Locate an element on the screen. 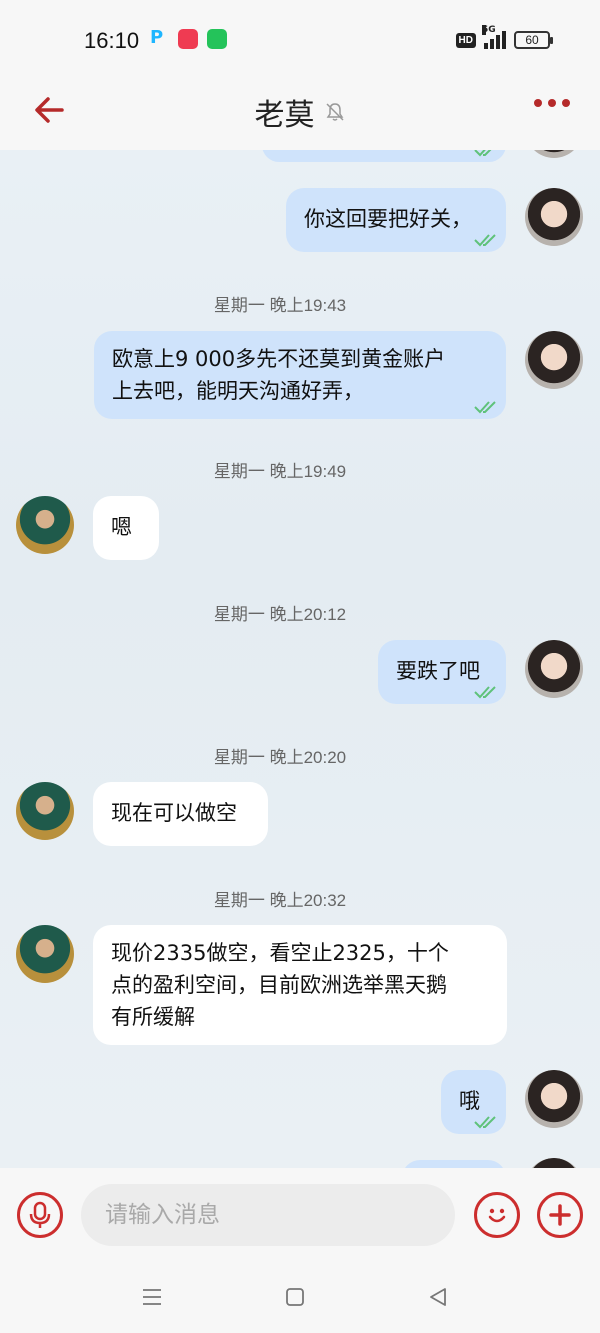 The height and width of the screenshot is (1333, 600). timestamp: 星期一 晚上19:49 is located at coordinates (280, 471).